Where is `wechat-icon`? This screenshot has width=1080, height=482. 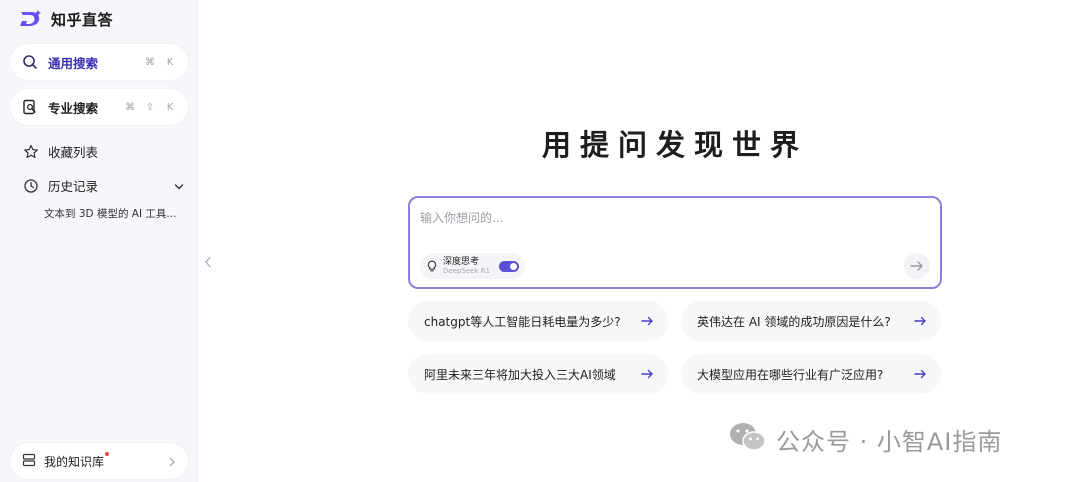 wechat-icon is located at coordinates (748, 439).